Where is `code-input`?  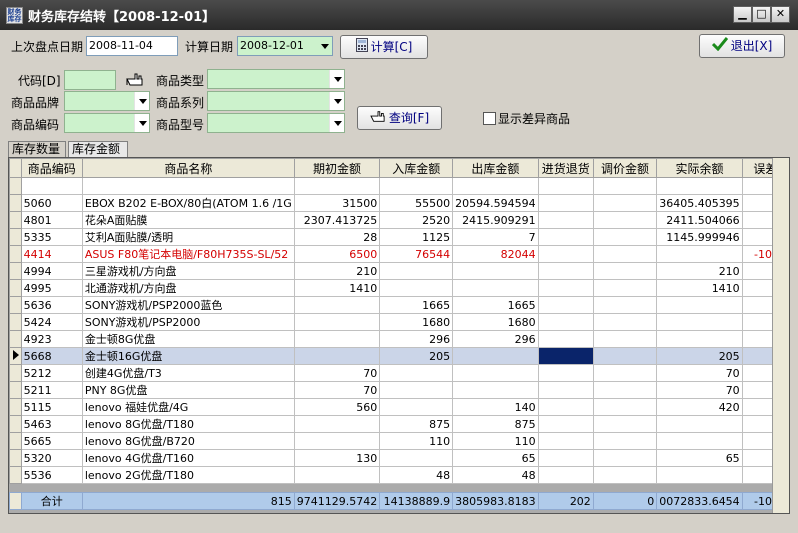
code-input is located at coordinates (90, 80).